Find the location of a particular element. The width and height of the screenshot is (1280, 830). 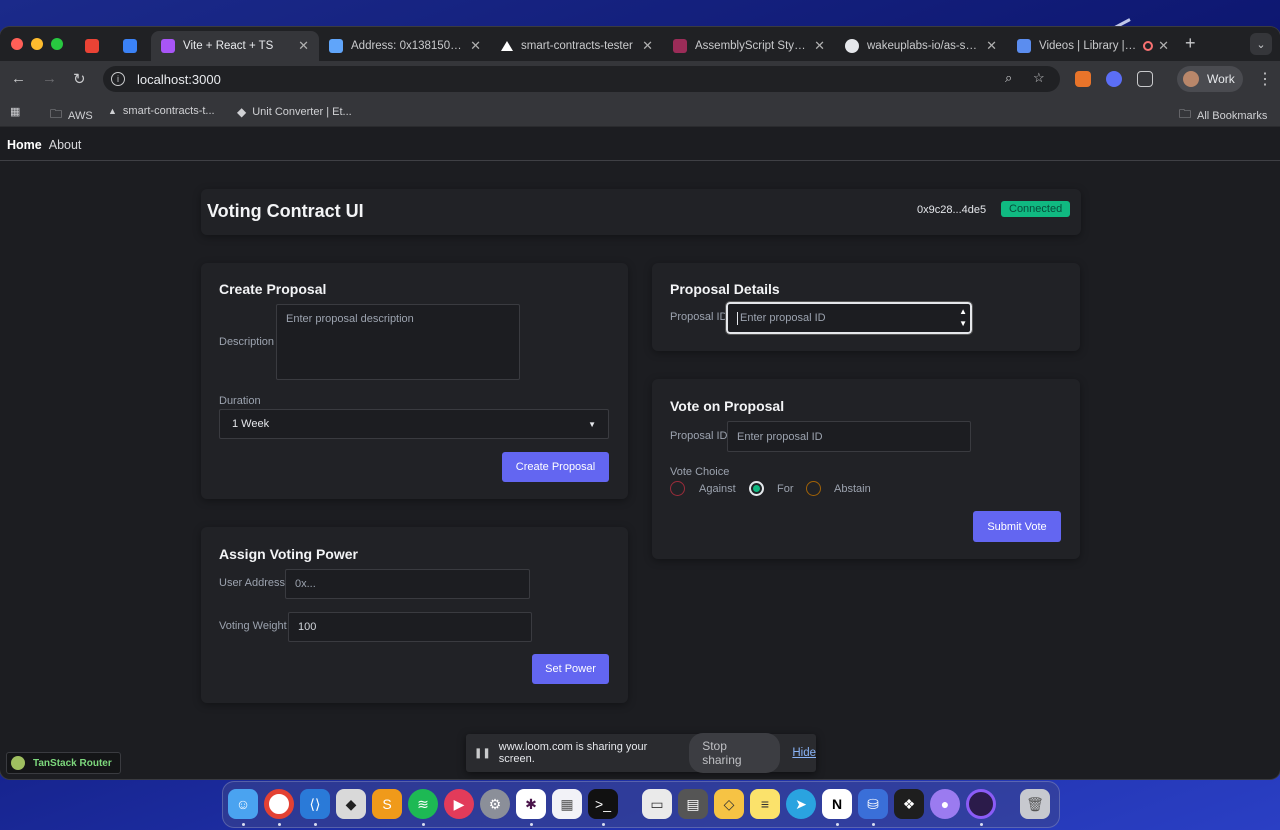

site-info-icon: i is located at coordinates (118, 79).